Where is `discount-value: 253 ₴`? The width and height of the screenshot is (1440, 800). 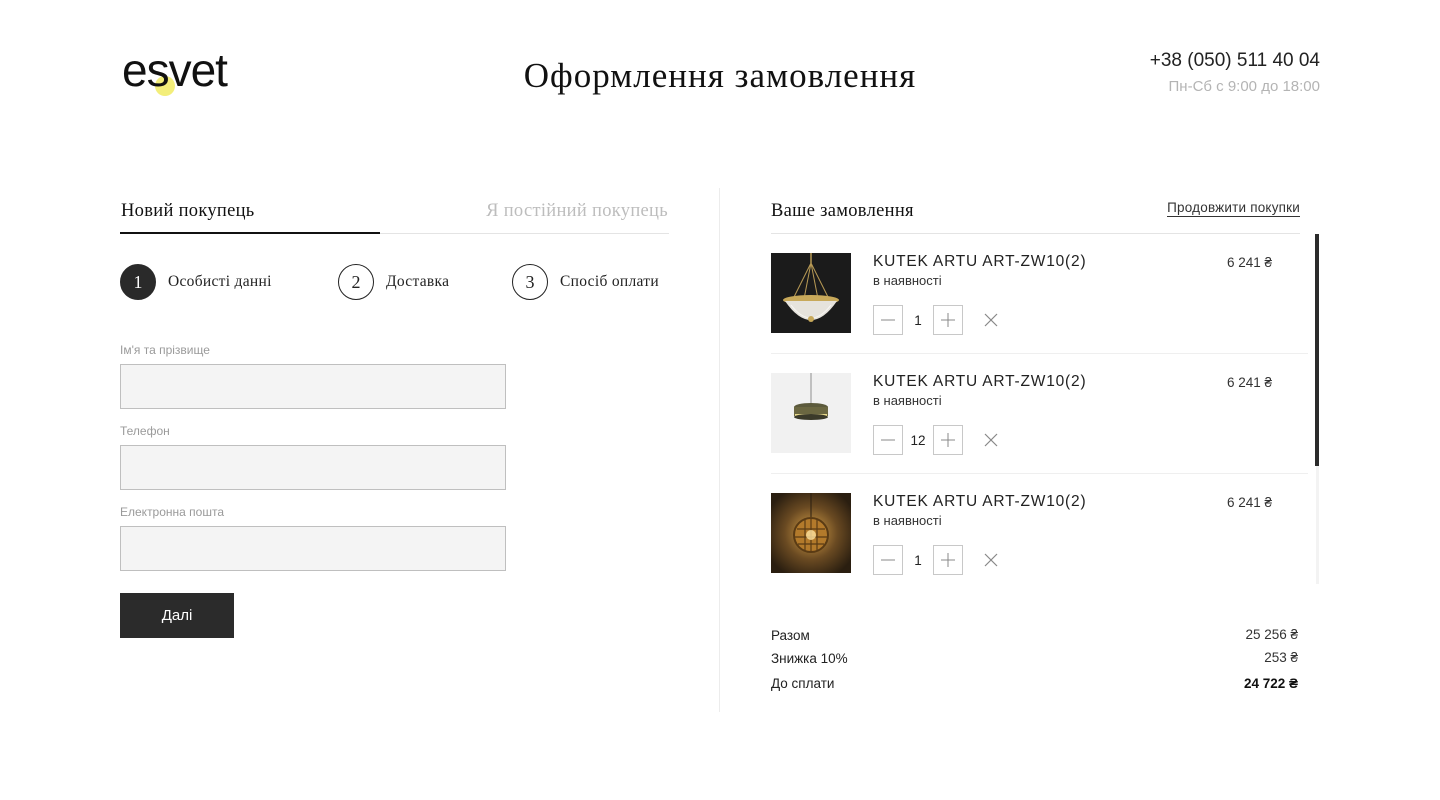
discount-value: 253 ₴ is located at coordinates (1281, 657).